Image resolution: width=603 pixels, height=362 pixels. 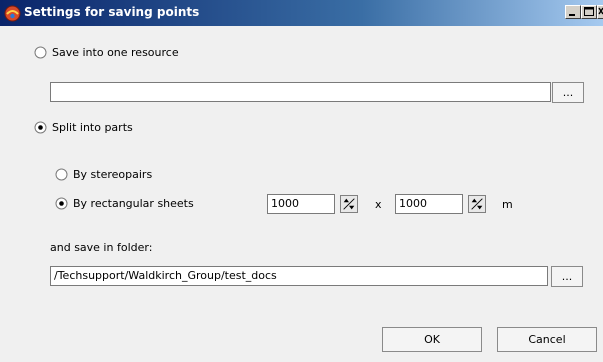 What do you see at coordinates (92, 127) in the screenshot?
I see `split-into-parts-label: Split into parts` at bounding box center [92, 127].